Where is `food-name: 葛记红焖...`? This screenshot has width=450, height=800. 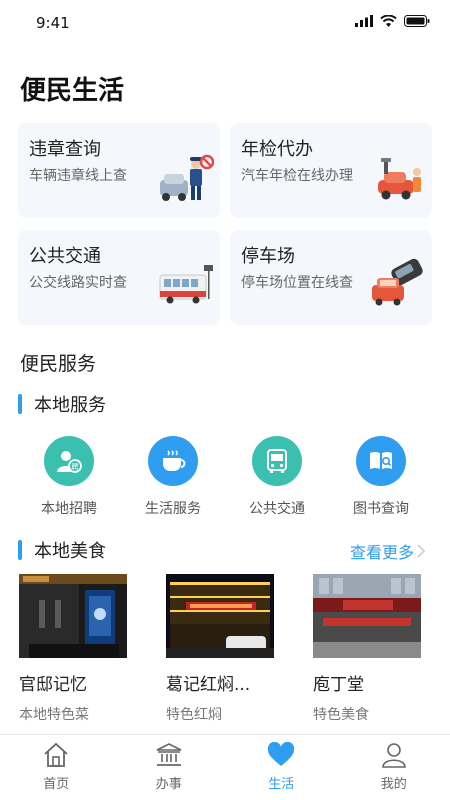
food-name: 葛记红焖... is located at coordinates (208, 685).